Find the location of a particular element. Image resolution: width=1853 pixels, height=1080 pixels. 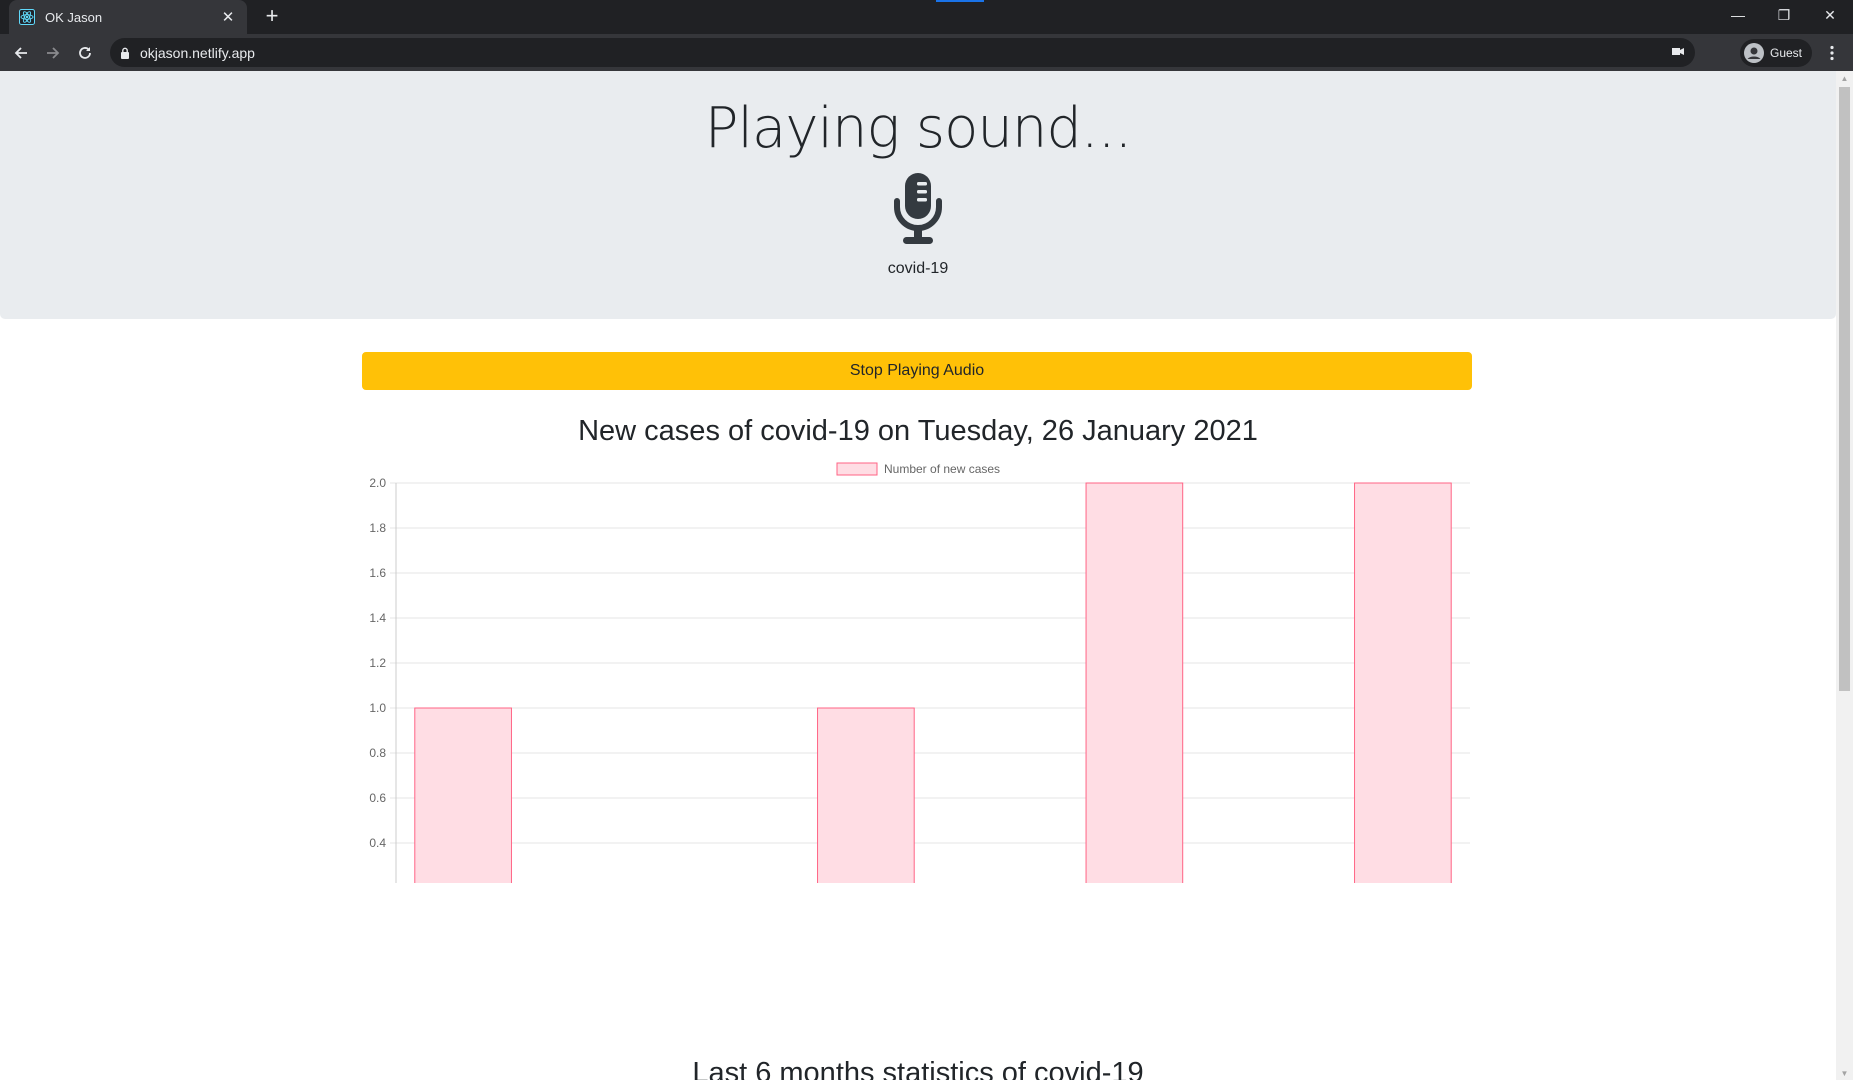

url-text: okjason.netlify.app is located at coordinates (197, 52).